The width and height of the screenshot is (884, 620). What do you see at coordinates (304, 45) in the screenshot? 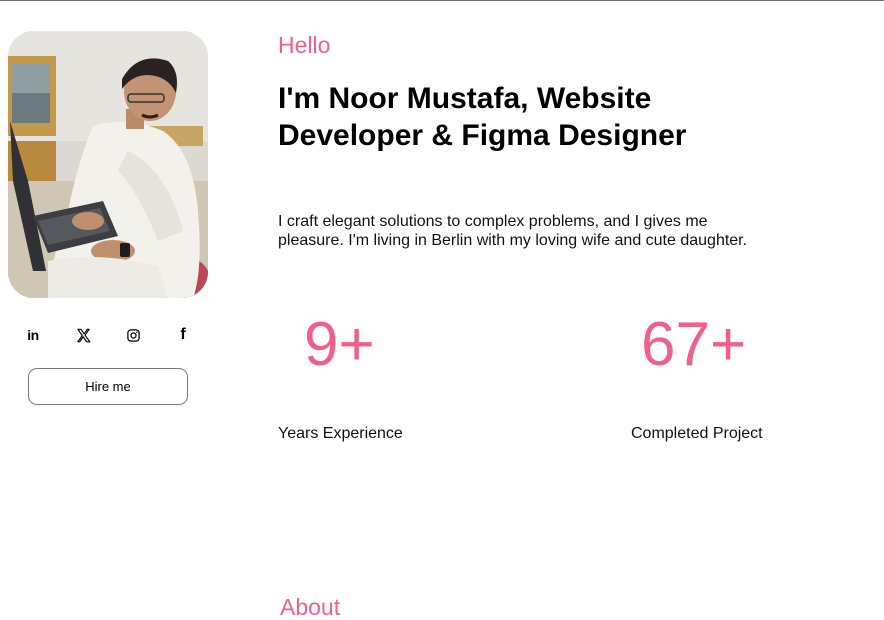
I see `greeting-text: Hello` at bounding box center [304, 45].